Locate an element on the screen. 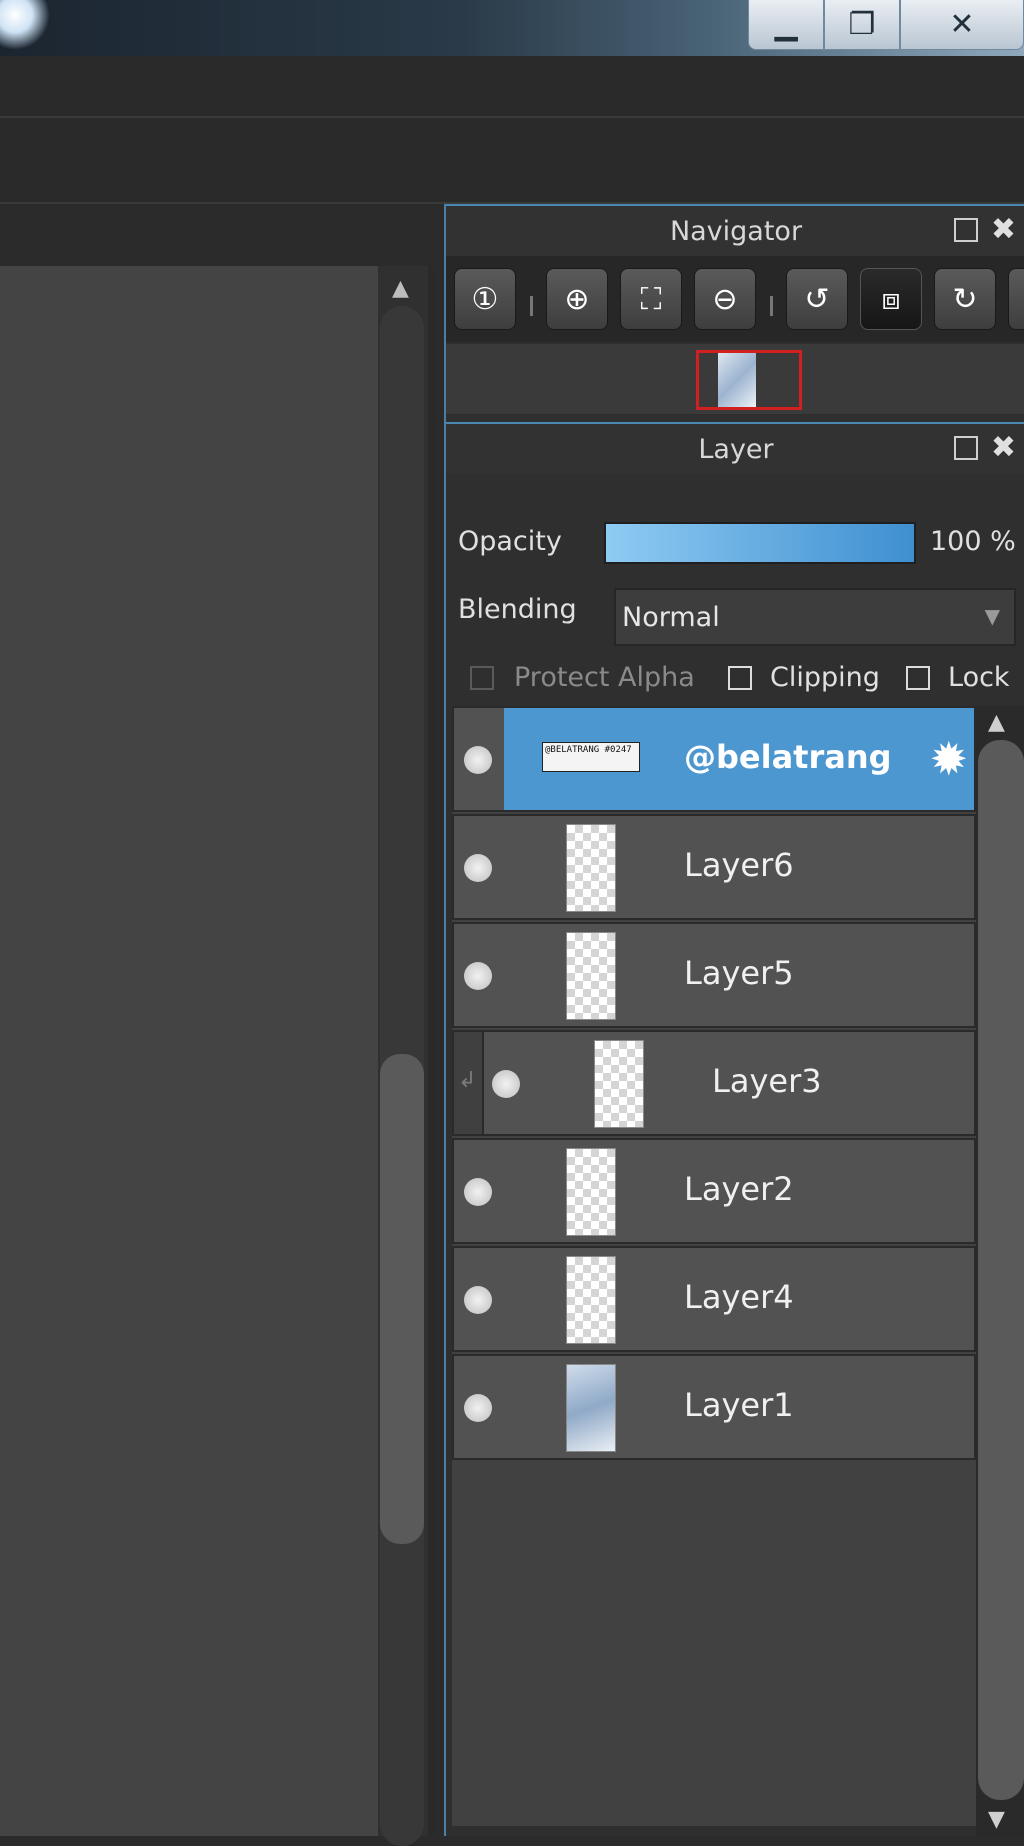 The height and width of the screenshot is (1846, 1024). scroll-down-arrow-icon: ▼ is located at coordinates (996, 1819).